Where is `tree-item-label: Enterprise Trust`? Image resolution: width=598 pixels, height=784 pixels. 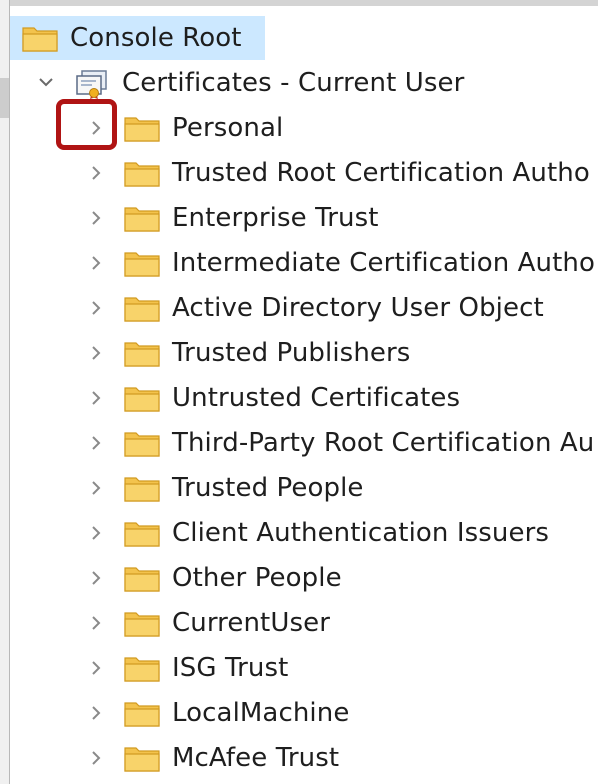 tree-item-label: Enterprise Trust is located at coordinates (275, 218).